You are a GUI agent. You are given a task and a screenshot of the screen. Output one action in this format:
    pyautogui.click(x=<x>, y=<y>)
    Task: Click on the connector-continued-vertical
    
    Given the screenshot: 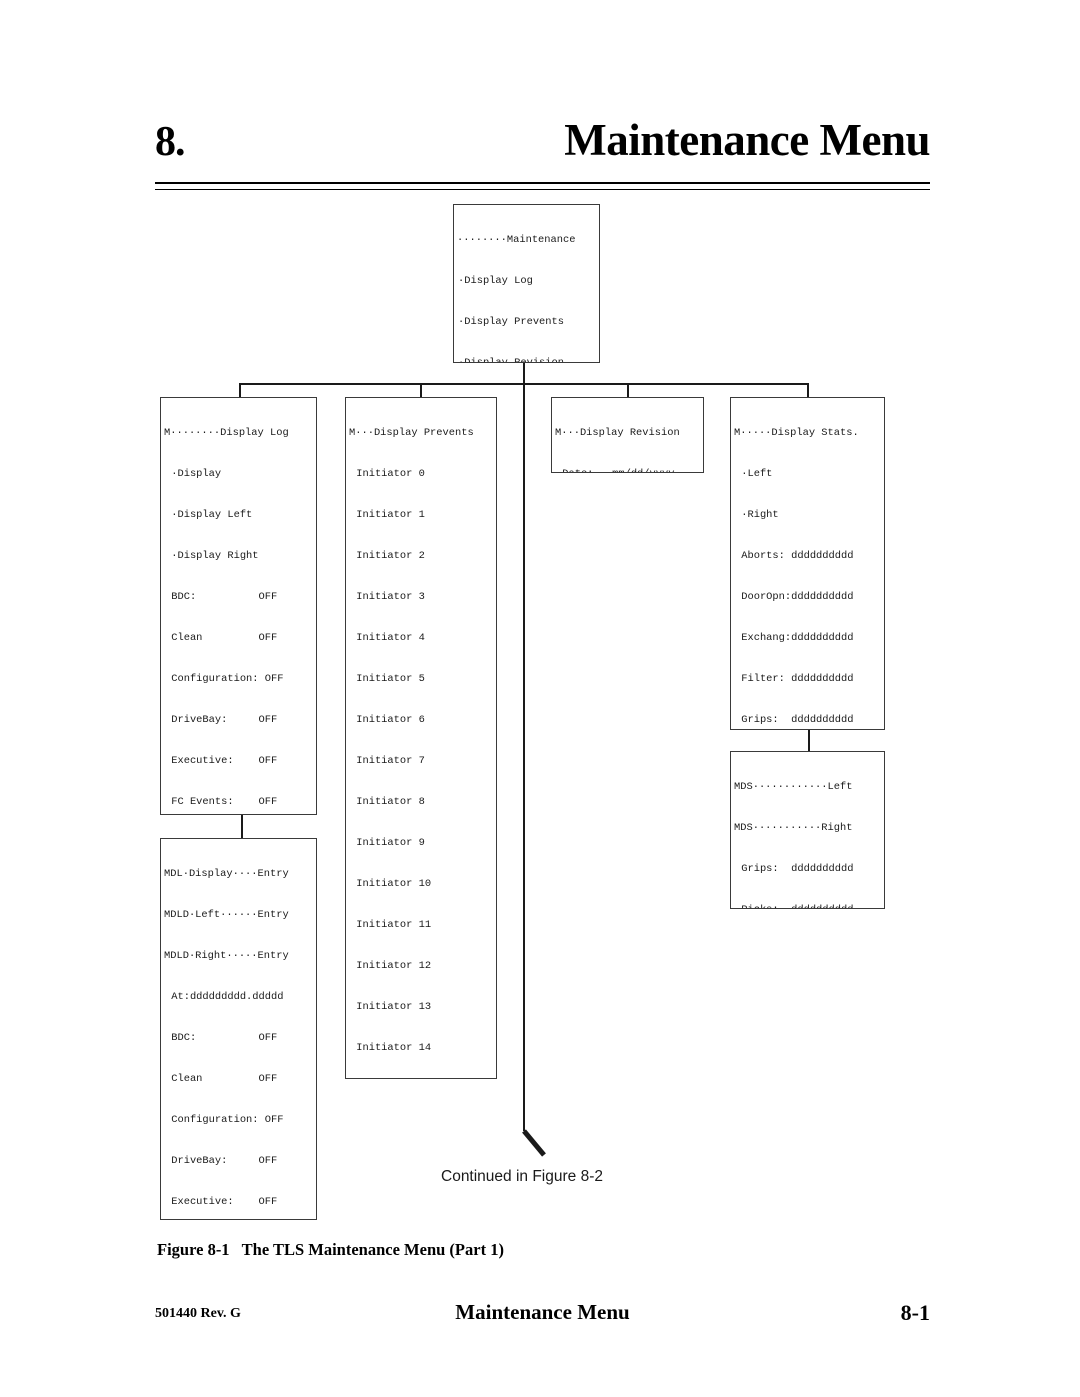 What is the action you would take?
    pyautogui.click(x=524, y=757)
    